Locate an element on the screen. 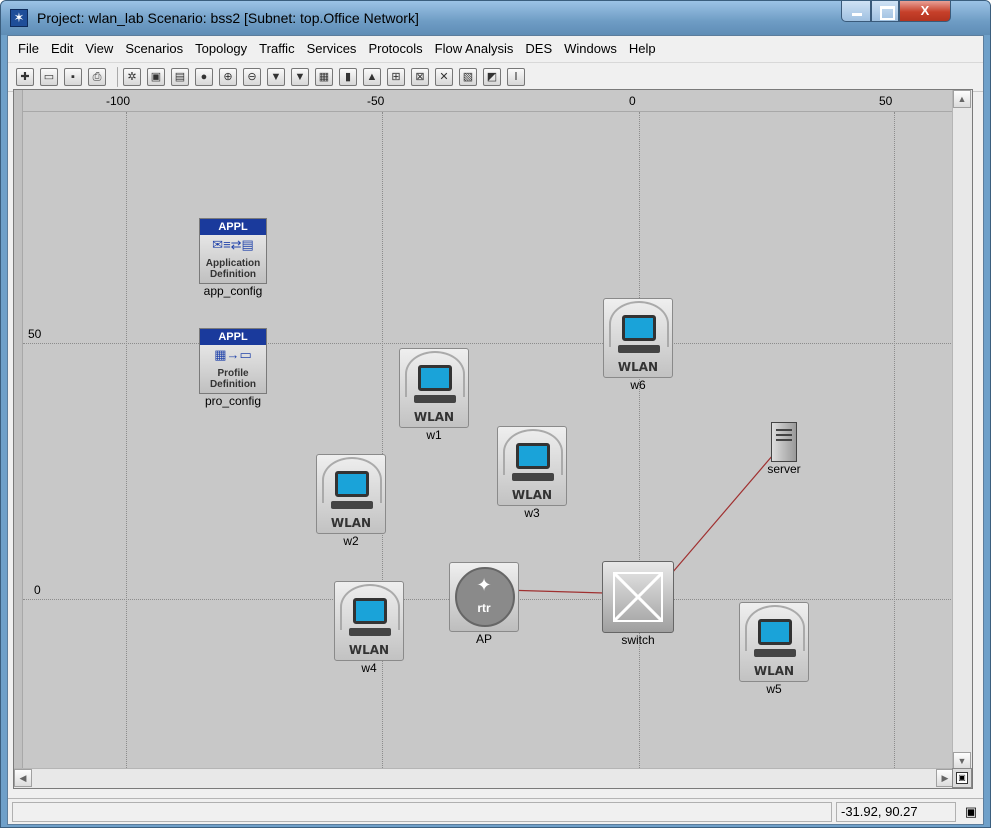  pro-config-node: APPL ▦→▭ Profile Definition pro_config is located at coordinates (233, 368).